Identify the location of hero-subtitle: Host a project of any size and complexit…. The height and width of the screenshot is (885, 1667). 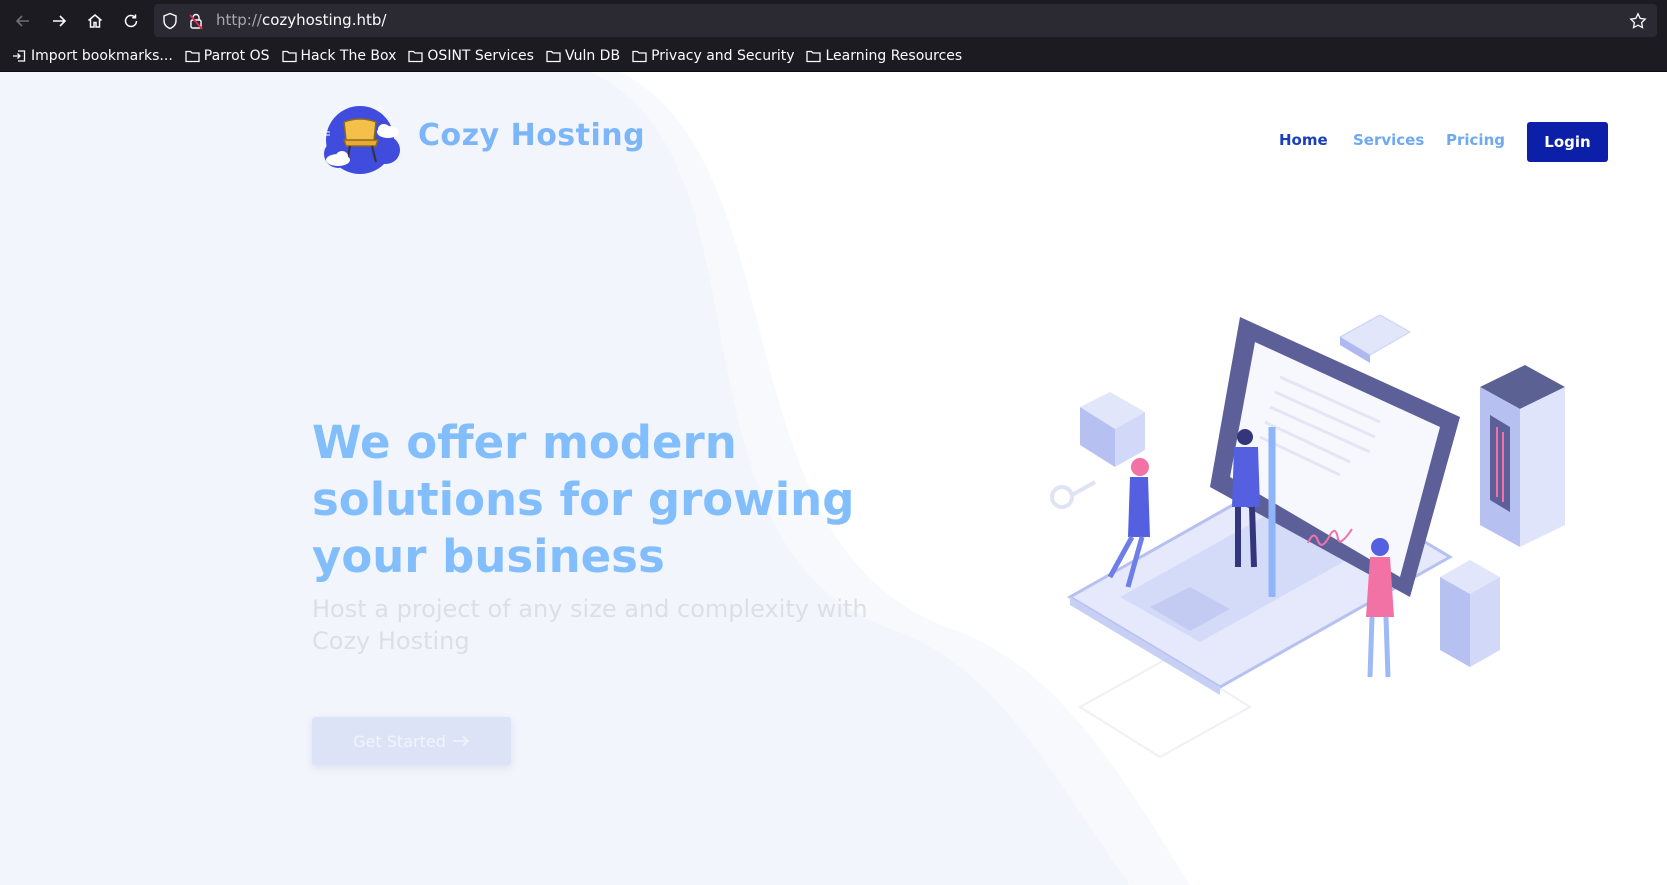
(590, 625).